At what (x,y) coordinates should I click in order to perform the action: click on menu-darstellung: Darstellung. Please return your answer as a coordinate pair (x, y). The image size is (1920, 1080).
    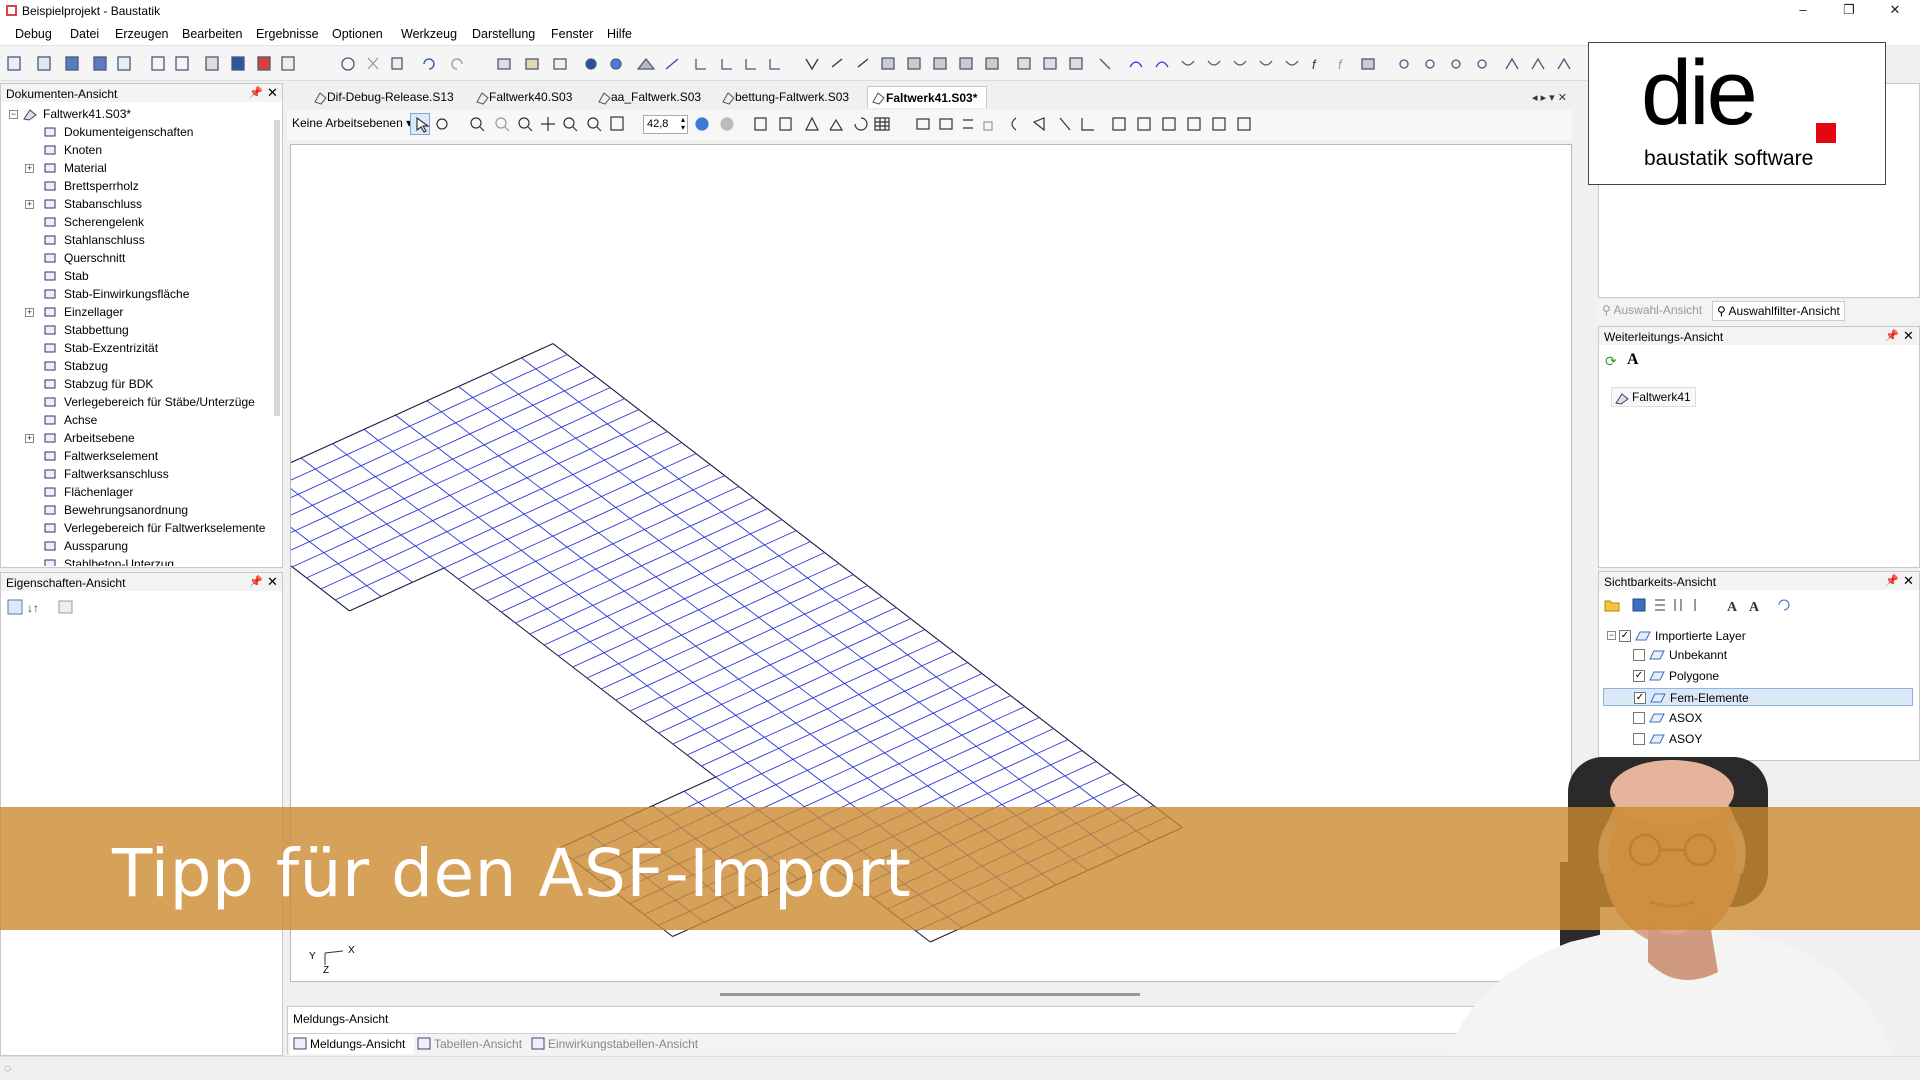
    Looking at the image, I should click on (503, 34).